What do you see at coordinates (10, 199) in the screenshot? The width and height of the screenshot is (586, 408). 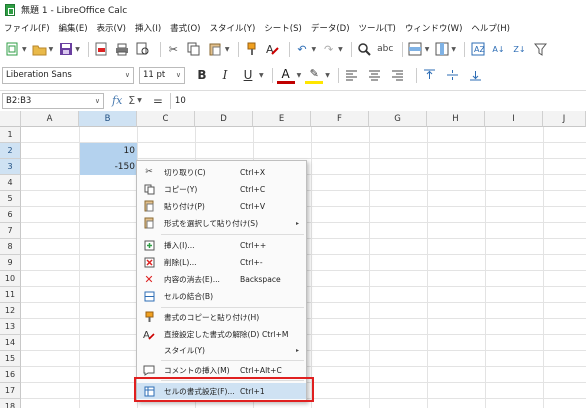 I see `row-header-5: 5` at bounding box center [10, 199].